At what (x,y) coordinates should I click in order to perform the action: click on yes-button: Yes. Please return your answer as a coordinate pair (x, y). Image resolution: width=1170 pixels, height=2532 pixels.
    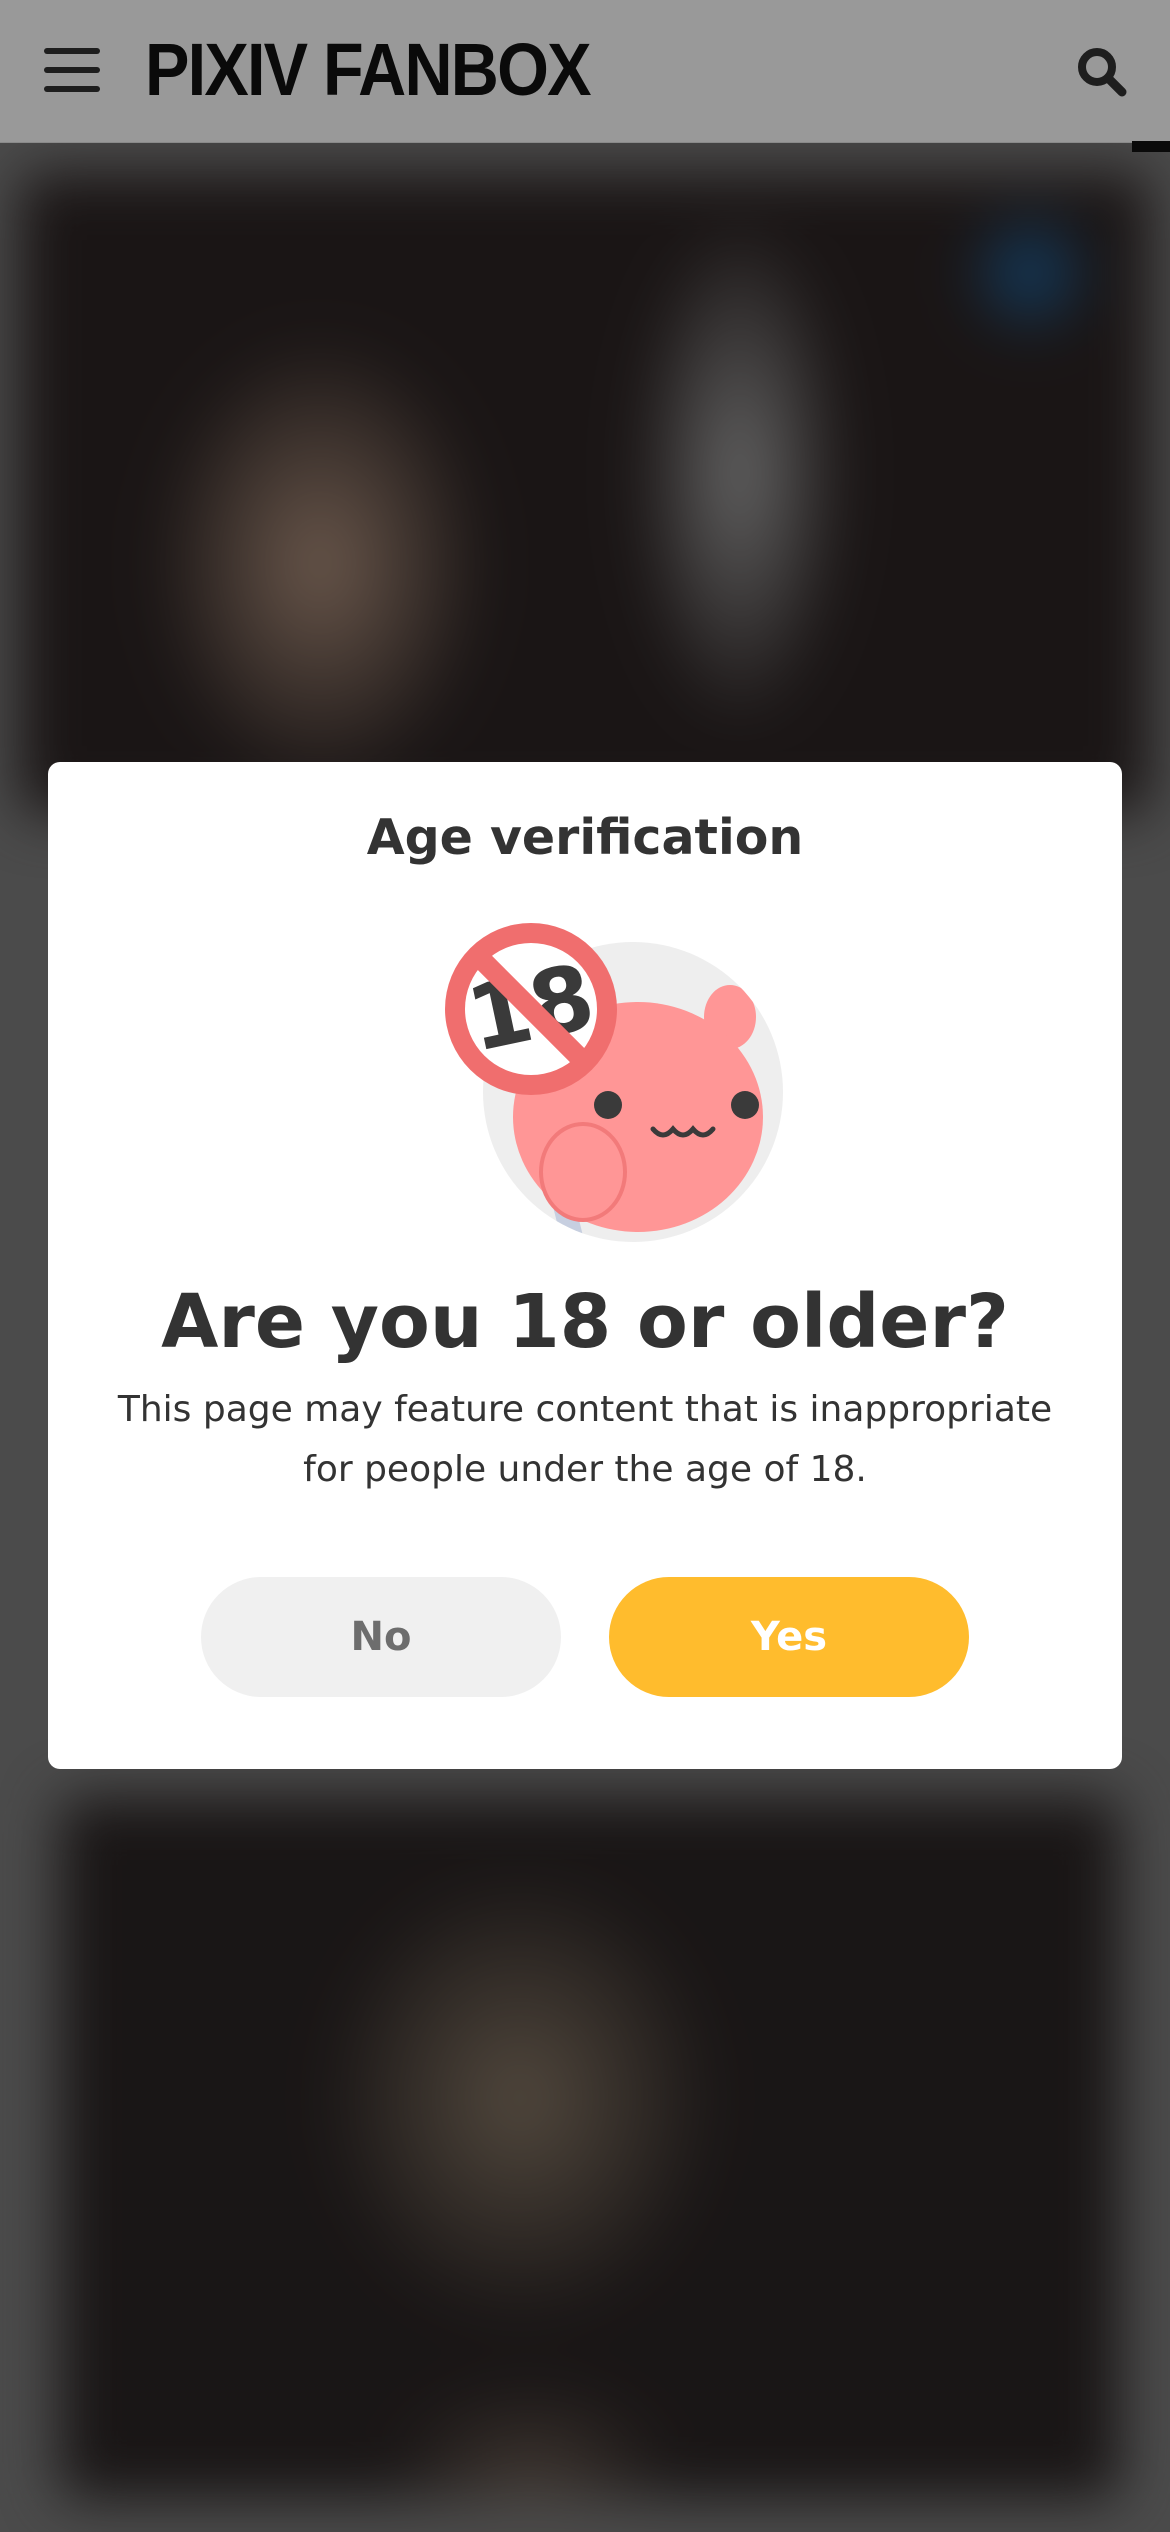
    Looking at the image, I should click on (789, 1637).